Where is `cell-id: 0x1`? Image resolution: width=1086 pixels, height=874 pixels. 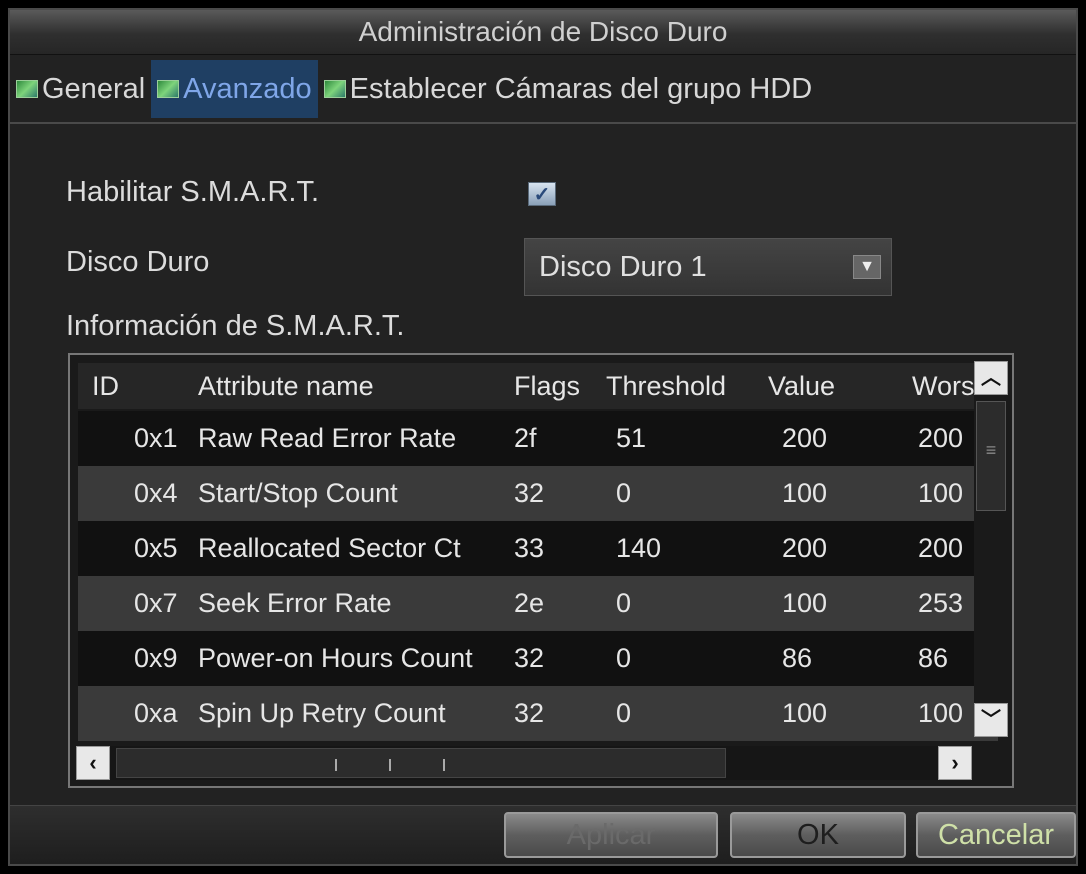
cell-id: 0x1 is located at coordinates (156, 438).